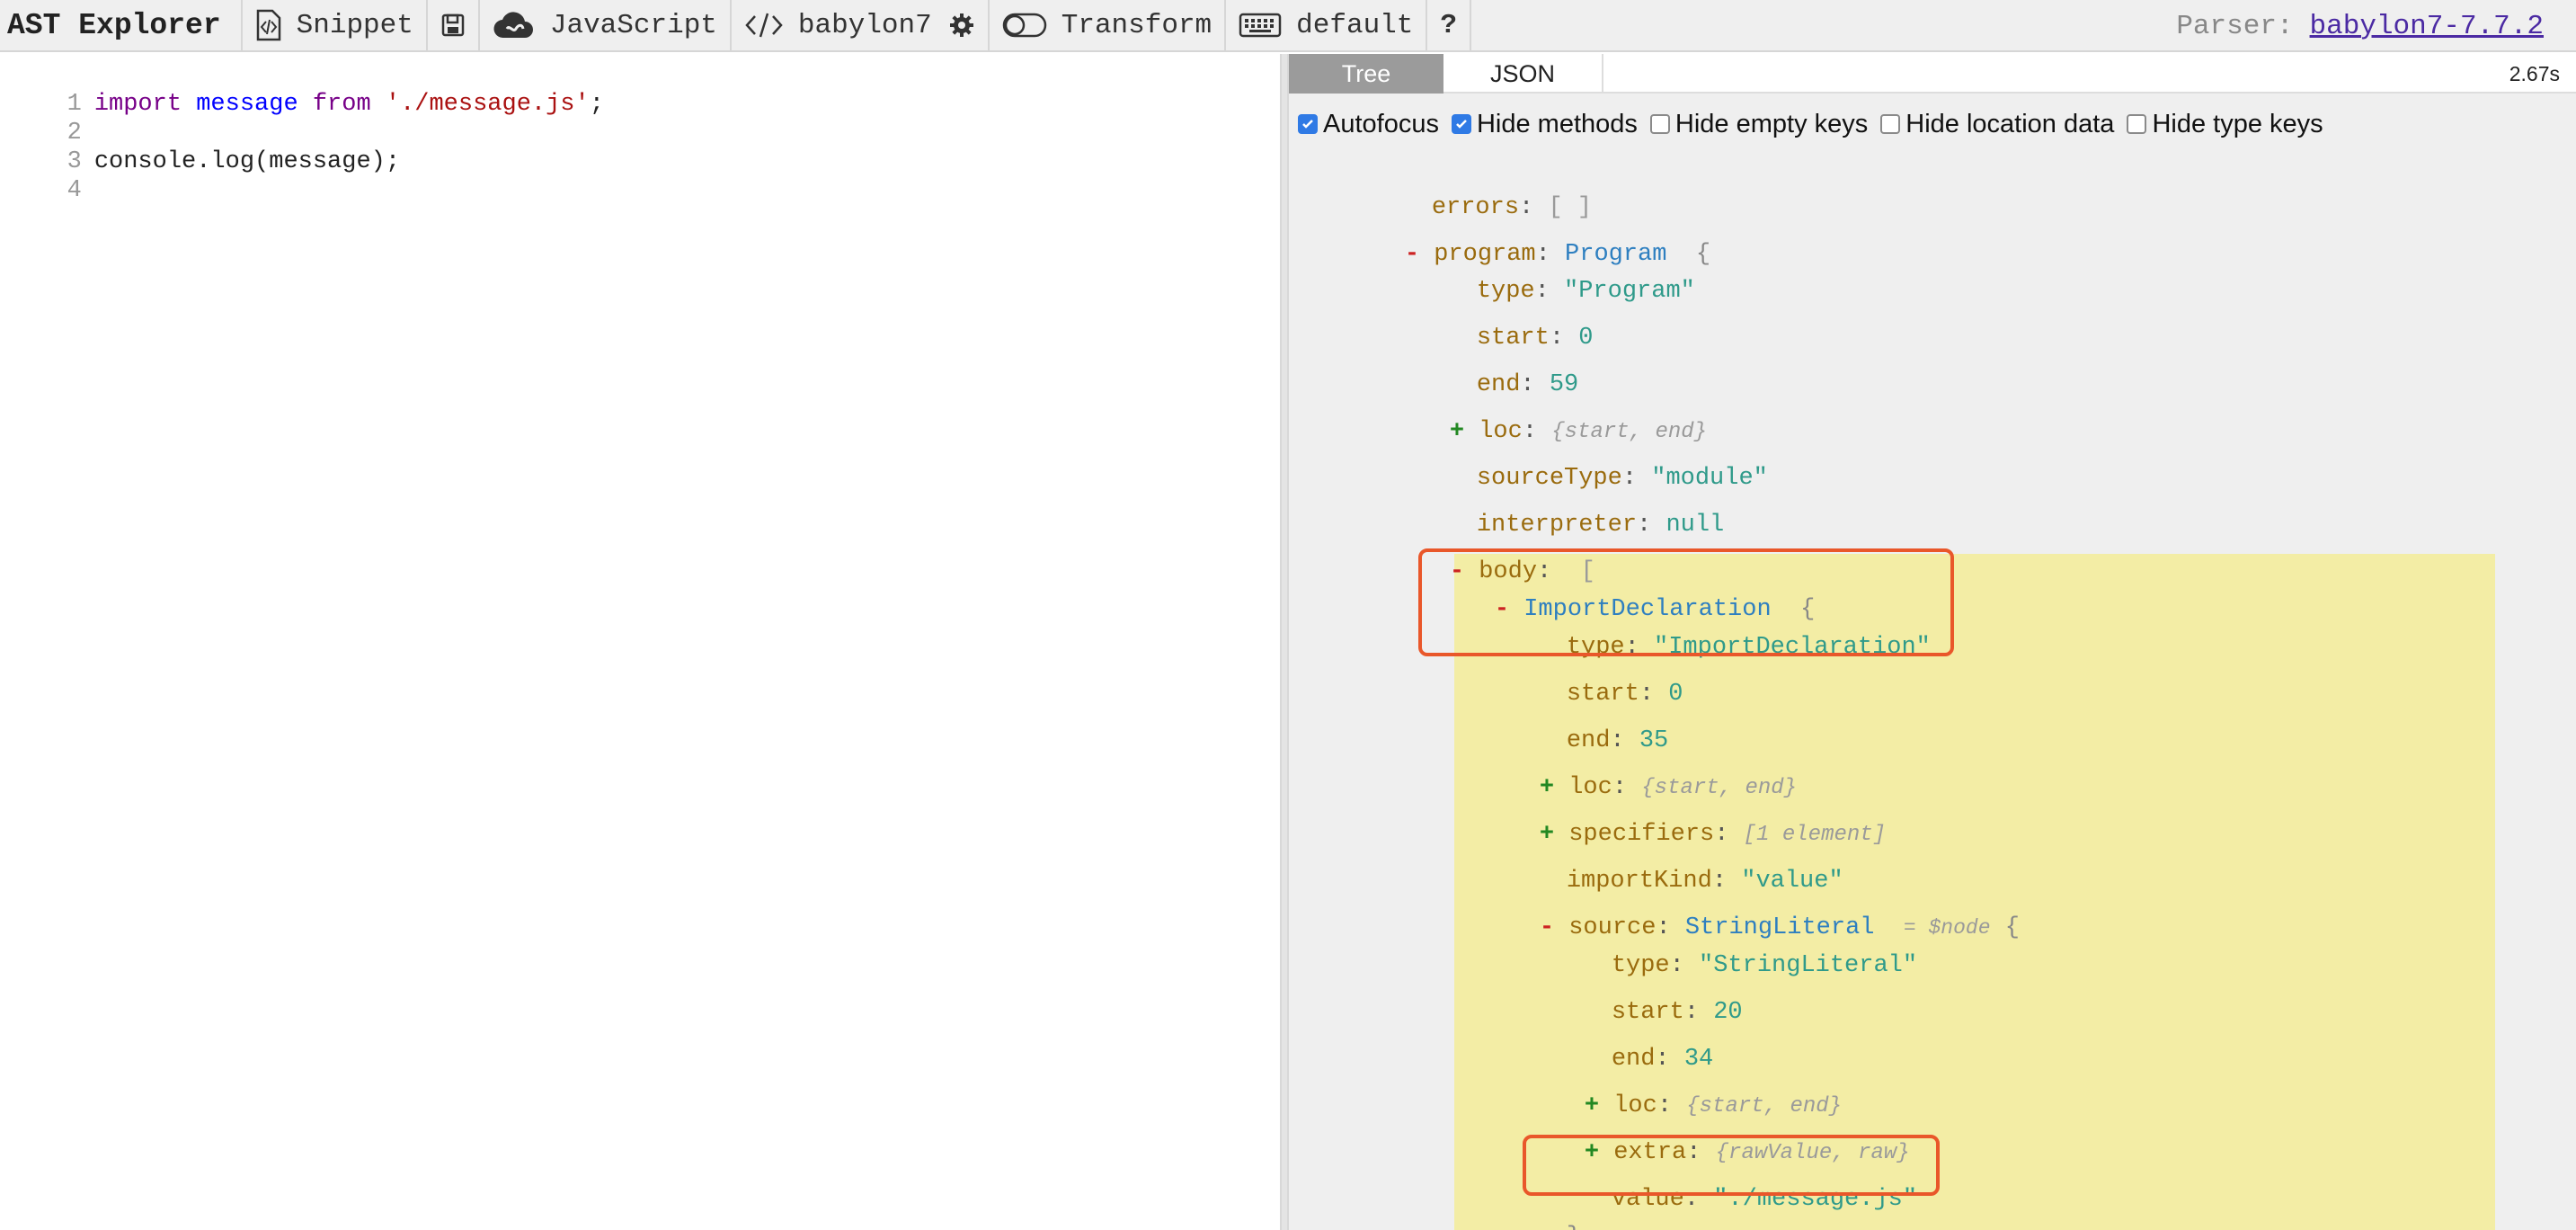  I want to click on from-keyword: from, so click(341, 105).